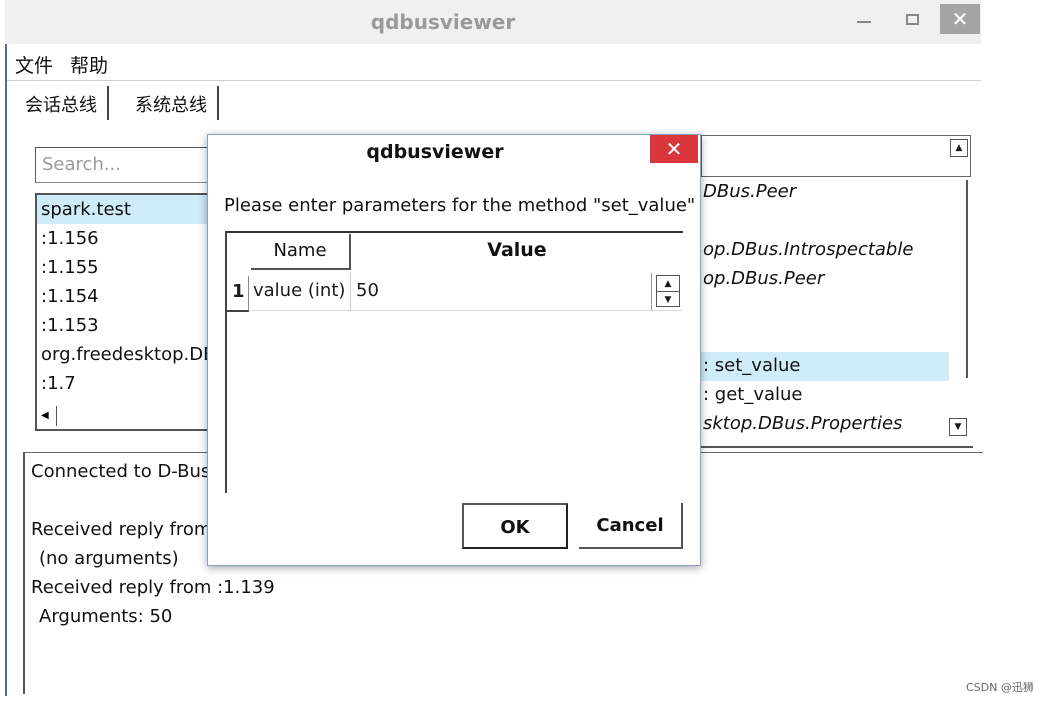 The width and height of the screenshot is (1050, 702). I want to click on service-item: org.freedesktop.DB, so click(126, 354).